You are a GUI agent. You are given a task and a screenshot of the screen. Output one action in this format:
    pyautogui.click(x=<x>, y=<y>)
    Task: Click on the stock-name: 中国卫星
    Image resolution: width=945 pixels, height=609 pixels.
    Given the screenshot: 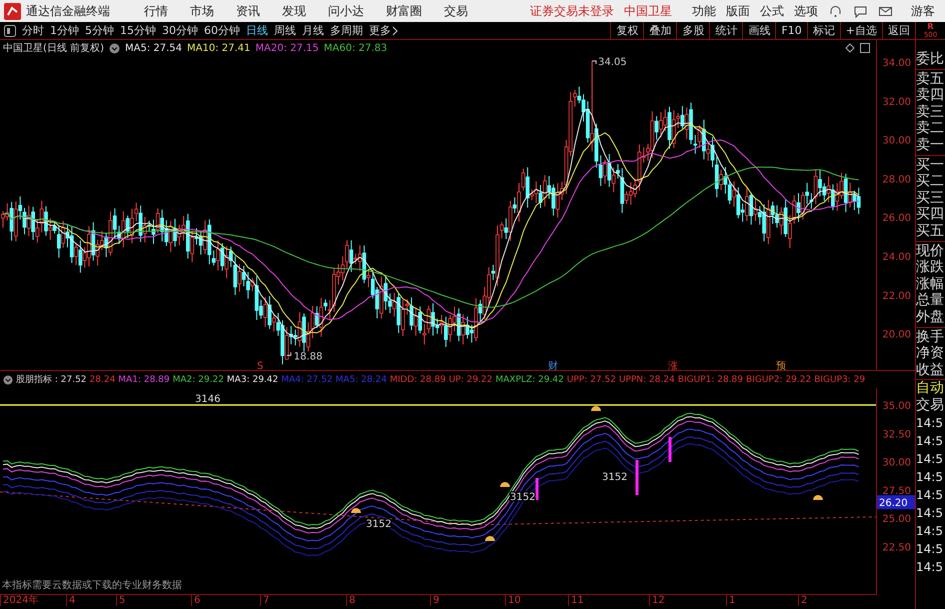 What is the action you would take?
    pyautogui.click(x=648, y=11)
    